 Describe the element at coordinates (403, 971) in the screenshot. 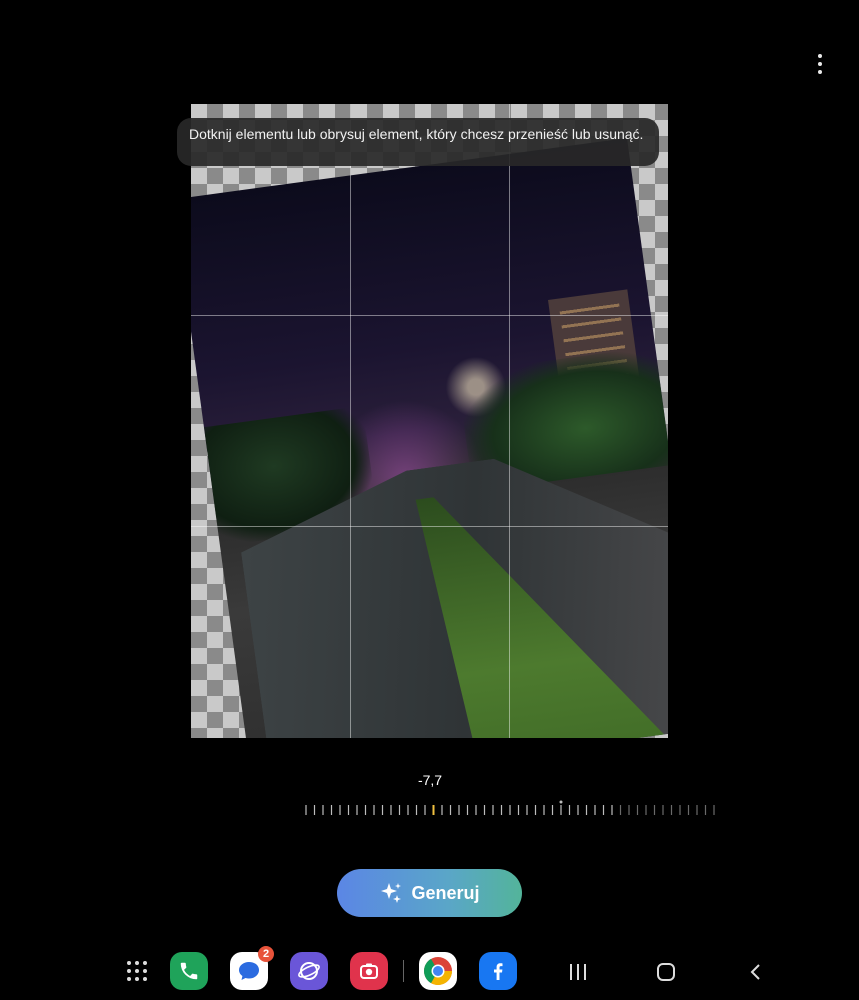

I see `taskbar-divider` at that location.